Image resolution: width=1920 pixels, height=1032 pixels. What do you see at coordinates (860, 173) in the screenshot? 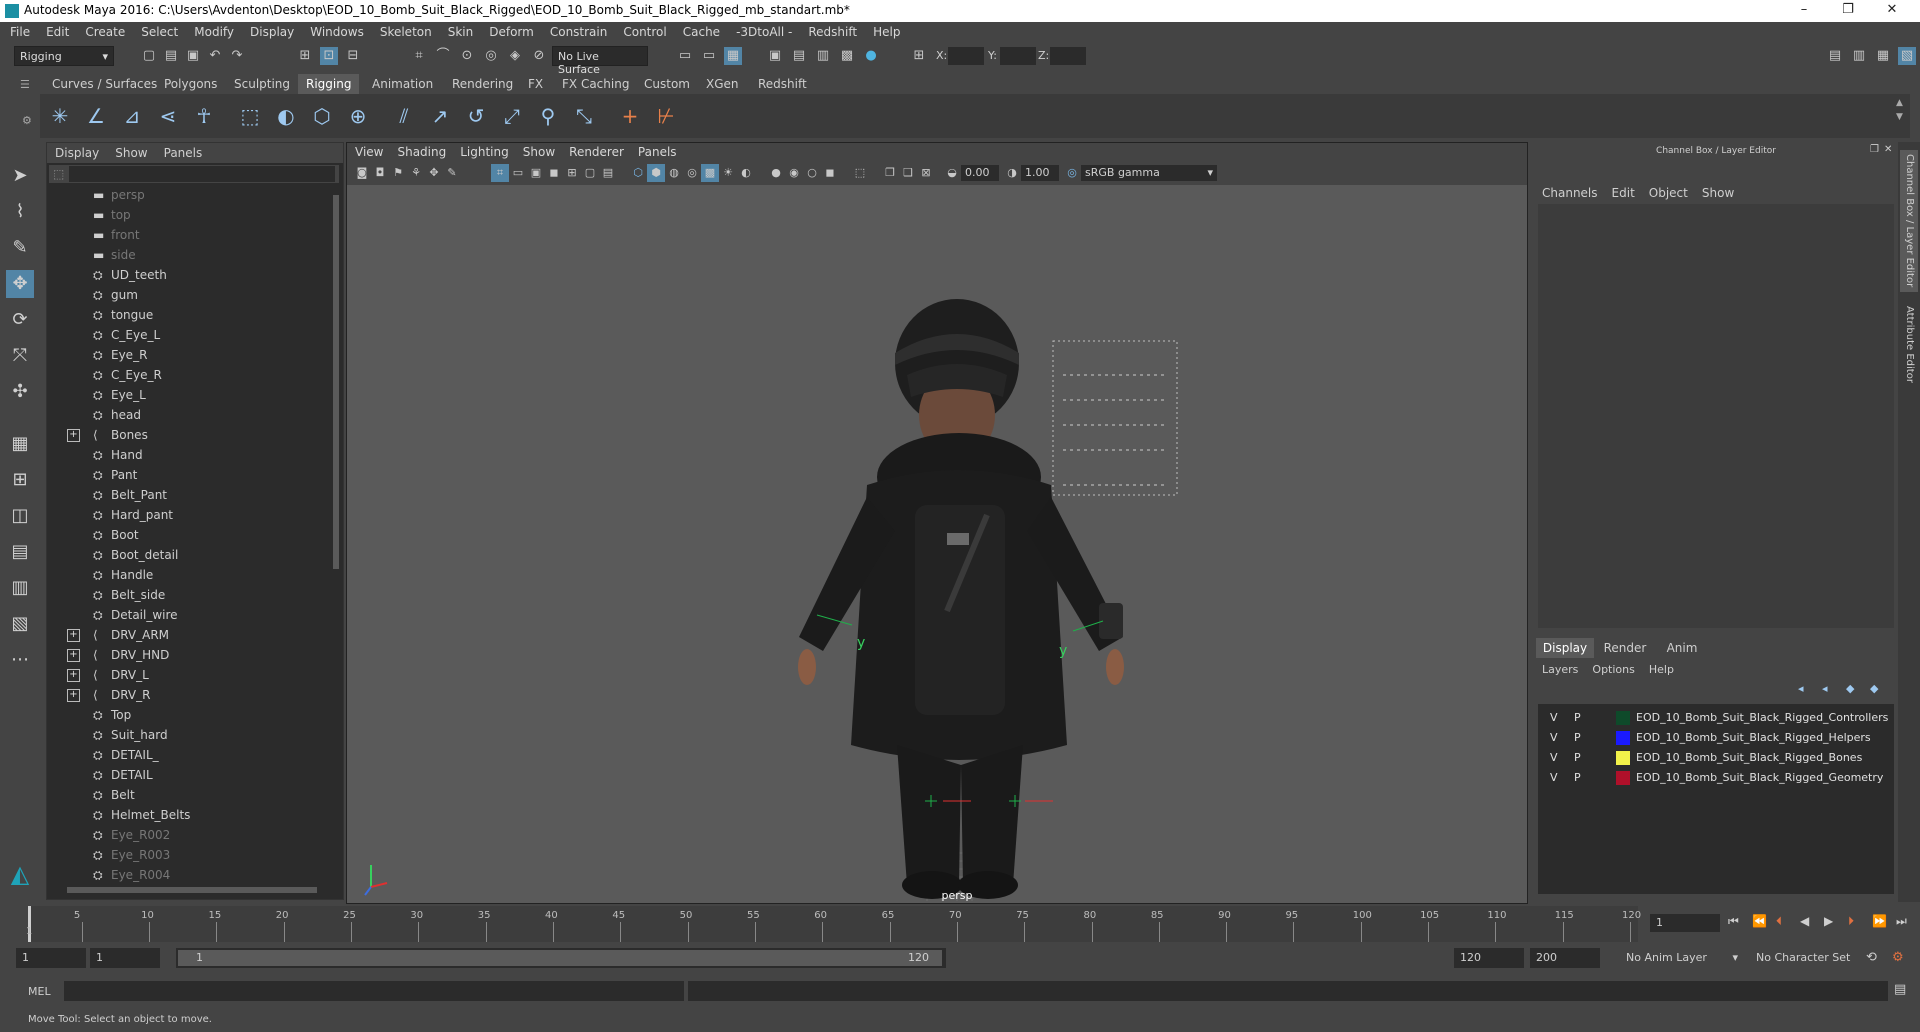
I see `isolate-select-icon: ⬚` at bounding box center [860, 173].